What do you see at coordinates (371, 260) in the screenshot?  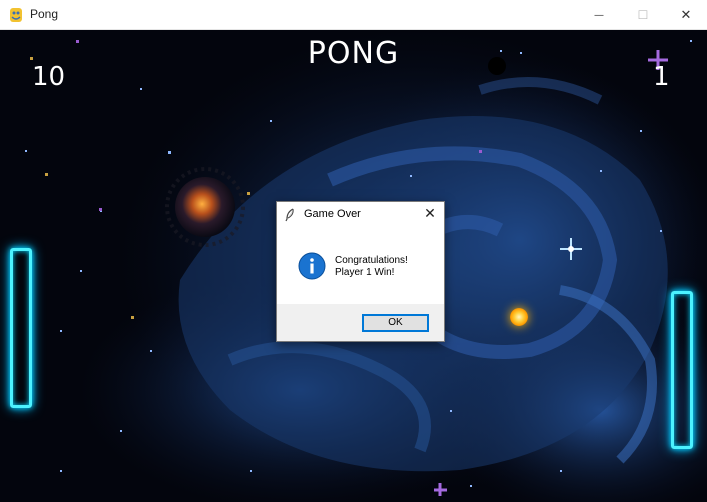 I see `message-line-1: Congratulations!` at bounding box center [371, 260].